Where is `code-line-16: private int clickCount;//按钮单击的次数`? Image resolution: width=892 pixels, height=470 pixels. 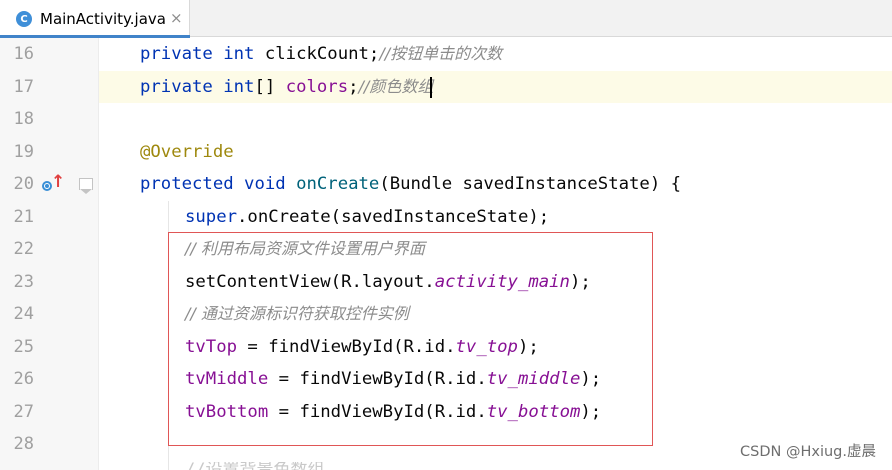 code-line-16: private int clickCount;//按钮单击的次数 is located at coordinates (321, 54).